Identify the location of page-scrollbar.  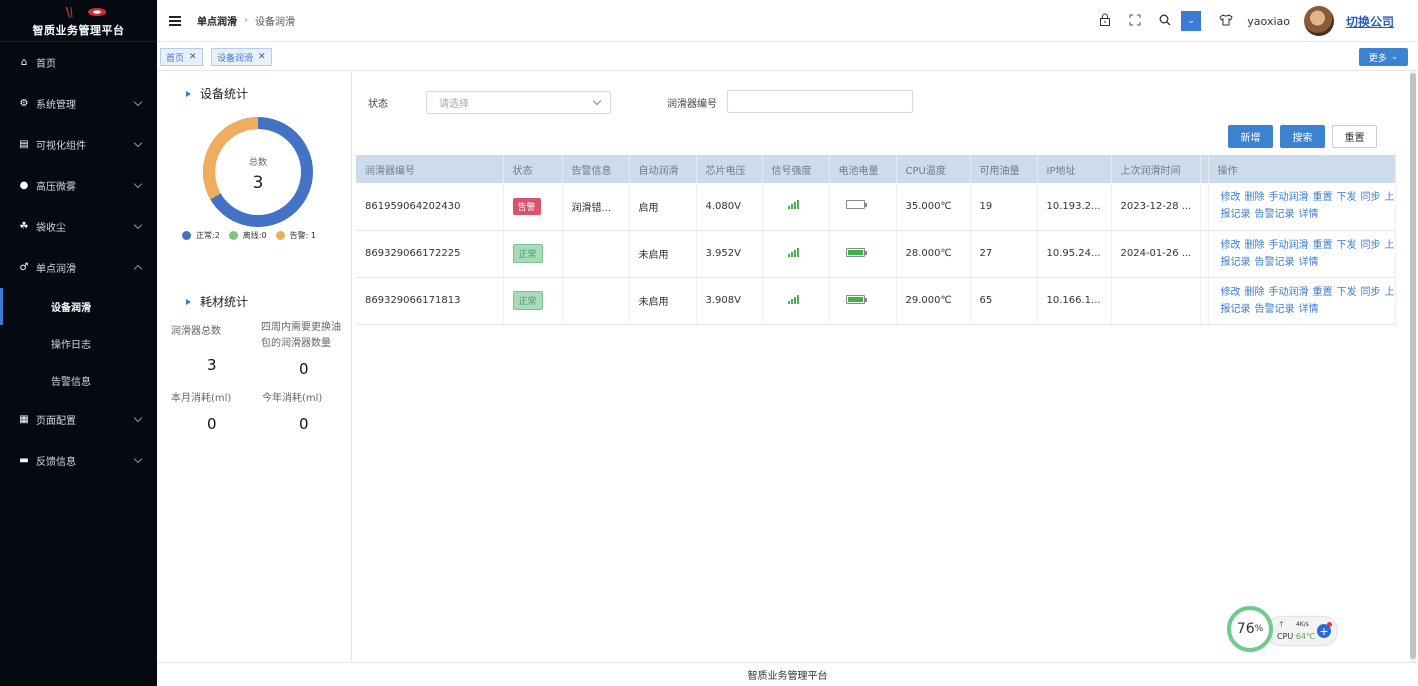
(1413, 366).